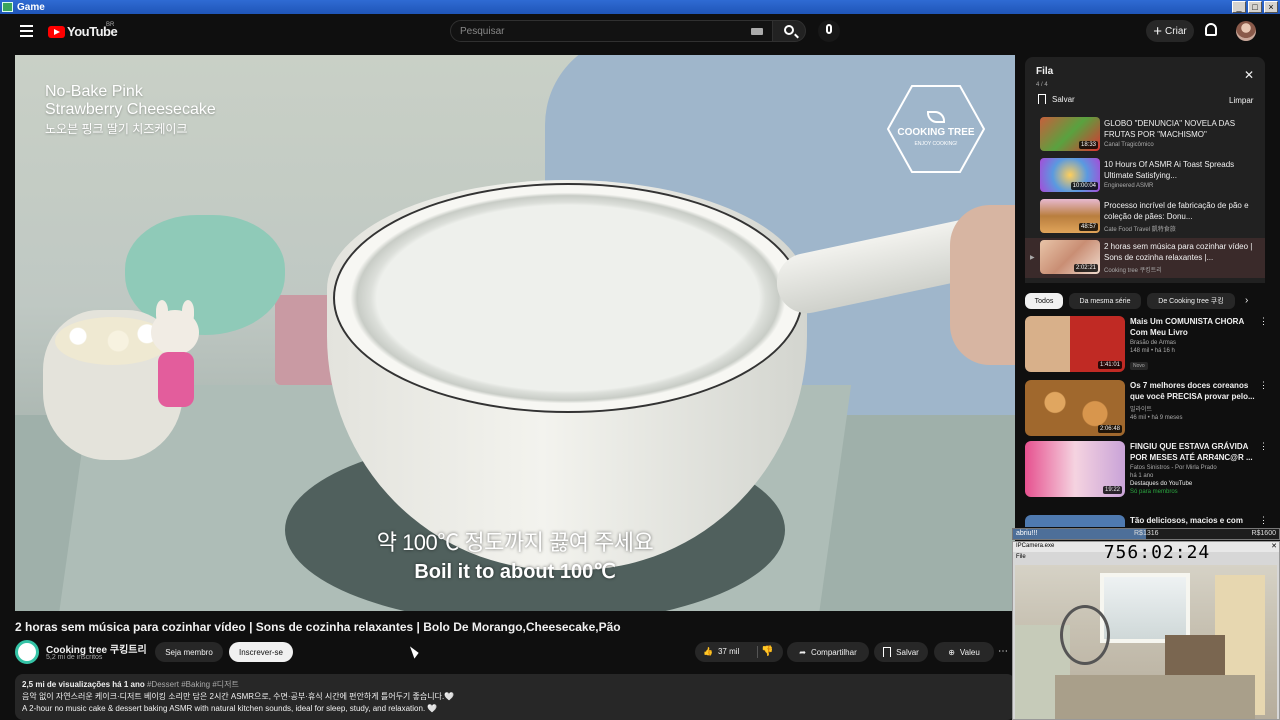 The image size is (1280, 720). Describe the element at coordinates (1088, 145) in the screenshot. I see `queue-duration: 18:33` at that location.